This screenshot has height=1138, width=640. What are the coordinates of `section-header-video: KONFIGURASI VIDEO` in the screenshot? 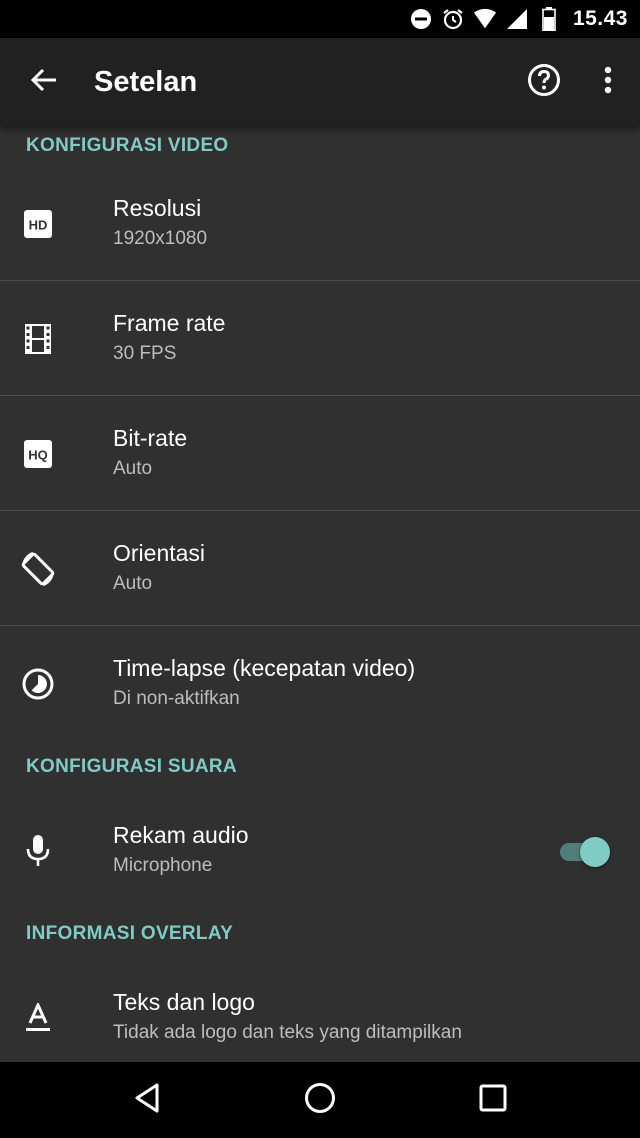 It's located at (127, 145).